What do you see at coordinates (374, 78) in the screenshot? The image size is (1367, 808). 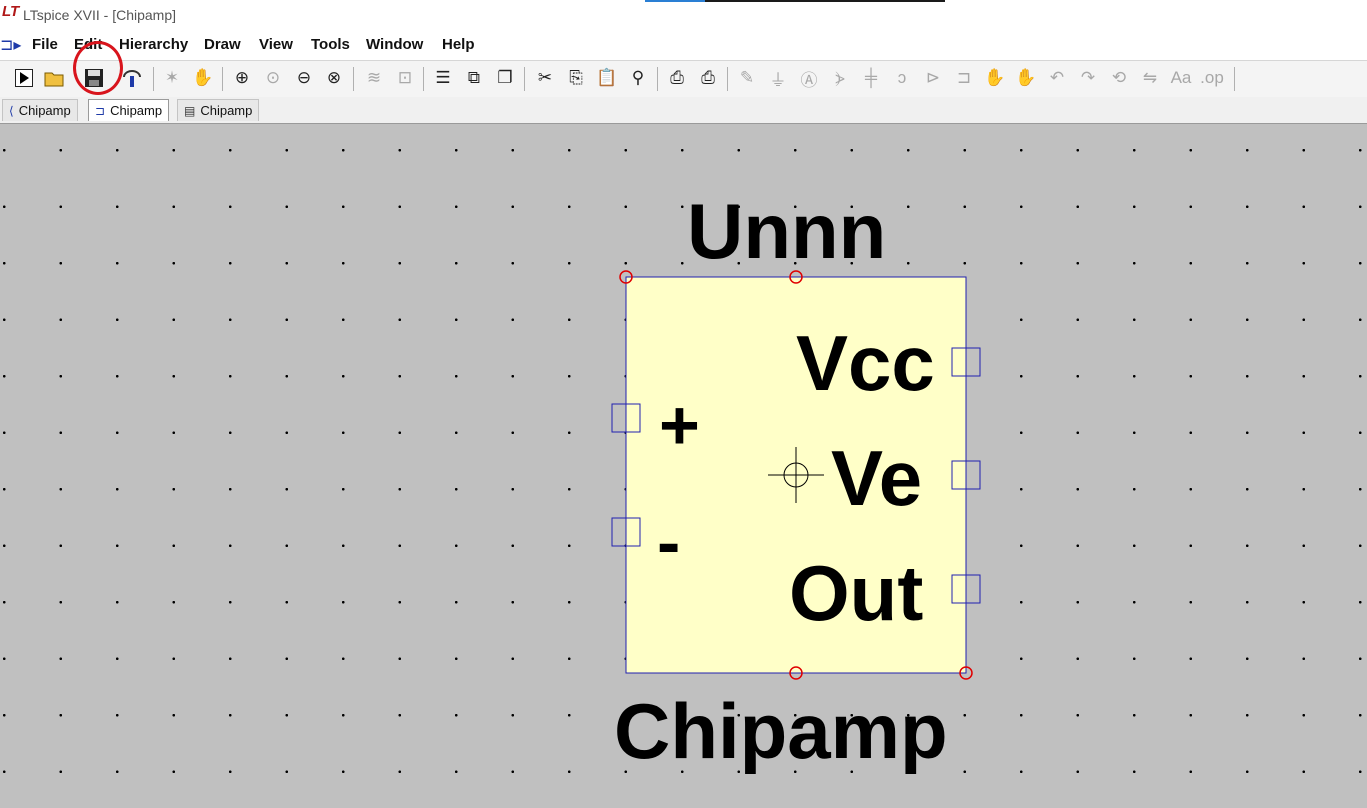 I see `autorange-icon: ≋` at bounding box center [374, 78].